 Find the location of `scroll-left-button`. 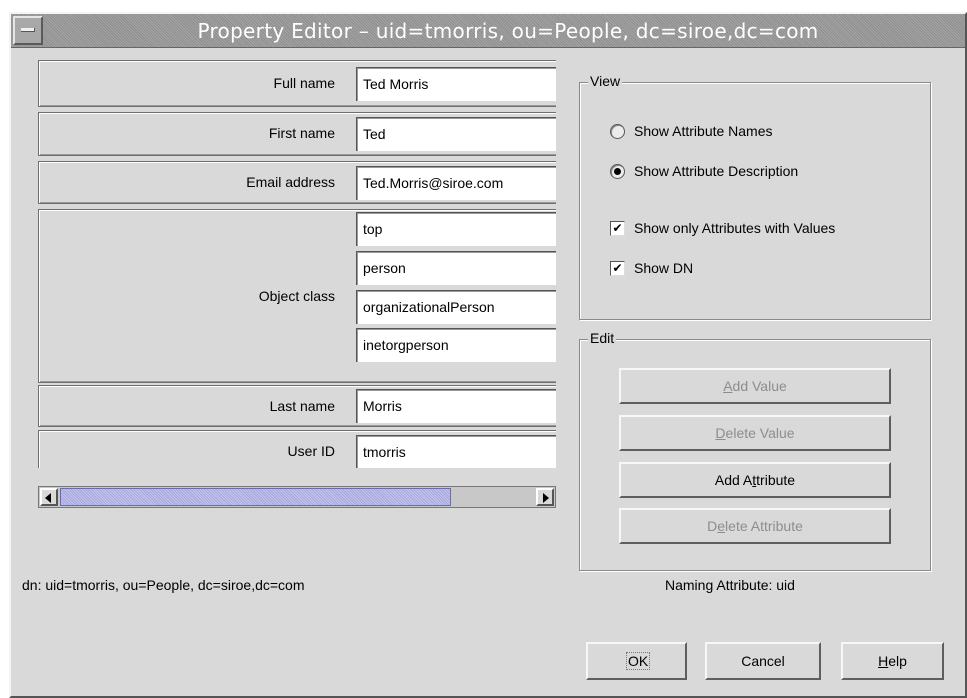

scroll-left-button is located at coordinates (49, 497).